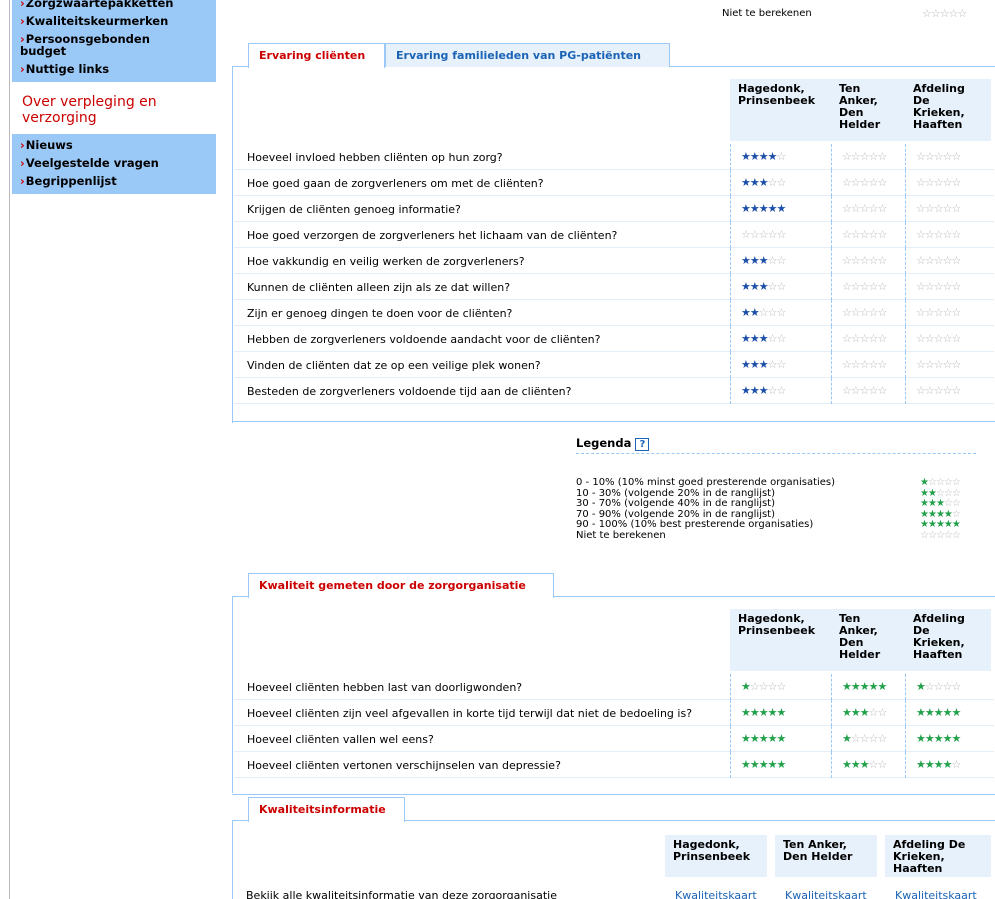  Describe the element at coordinates (326, 809) in the screenshot. I see `tab-kwaliteitsinformatie: Kwaliteitsinformatie` at that location.